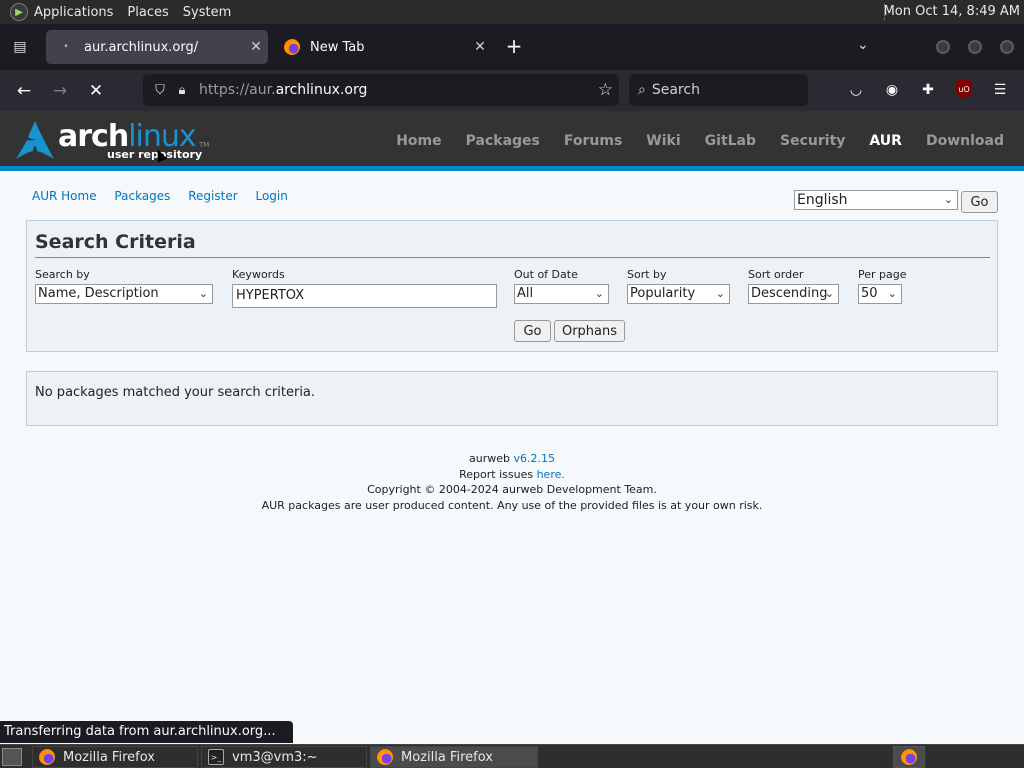 The width and height of the screenshot is (1024, 768). I want to click on taskbar-item-terminal: >_ vm3@vm3:~, so click(284, 757).